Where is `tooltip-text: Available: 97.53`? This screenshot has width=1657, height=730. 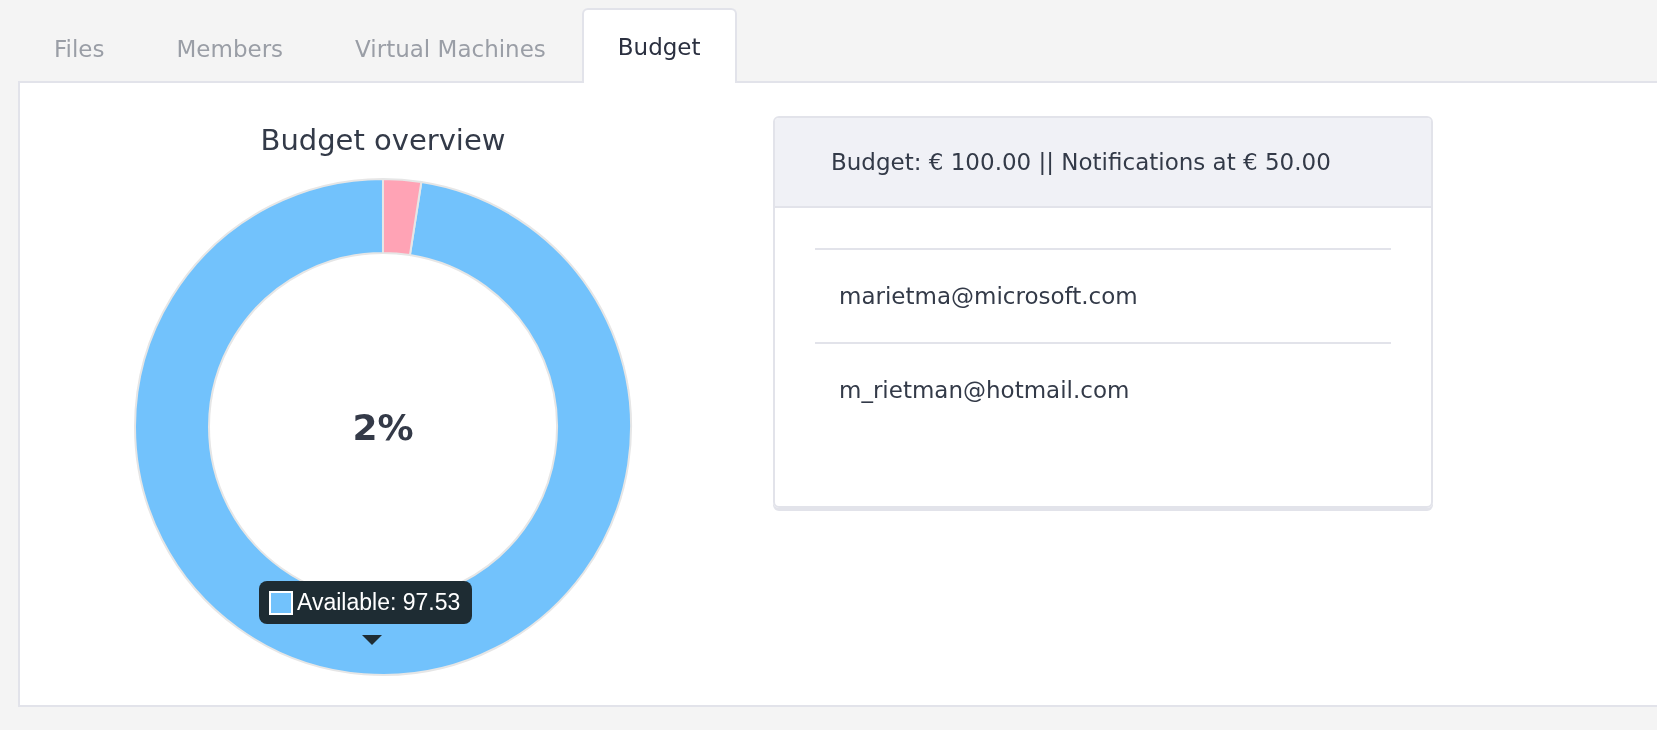 tooltip-text: Available: 97.53 is located at coordinates (379, 602).